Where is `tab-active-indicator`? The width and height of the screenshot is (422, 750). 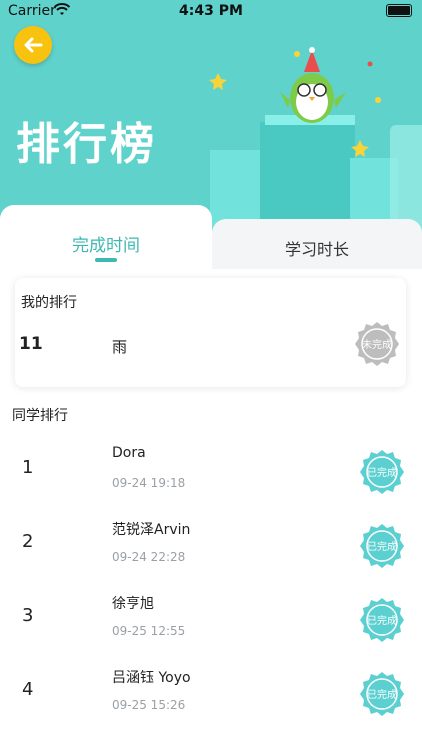 tab-active-indicator is located at coordinates (106, 260).